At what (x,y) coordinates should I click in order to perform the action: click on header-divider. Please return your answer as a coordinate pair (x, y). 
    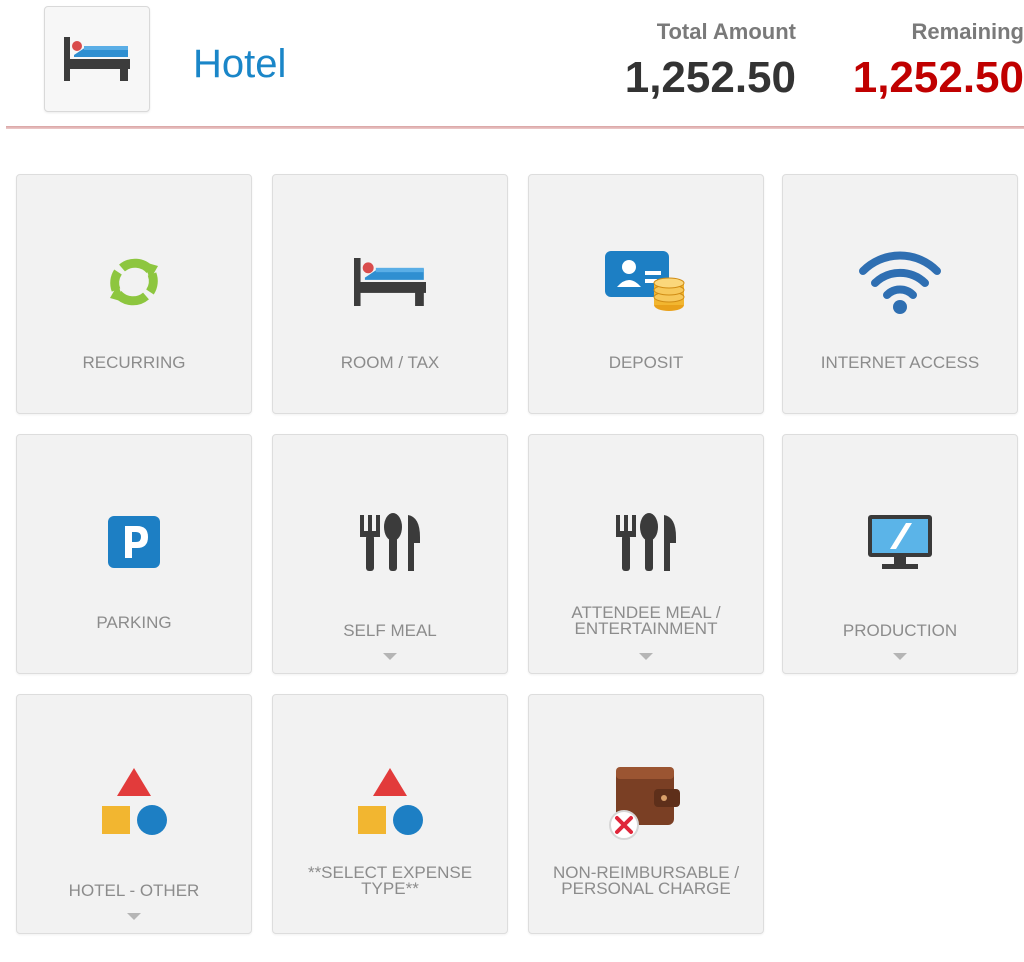
    Looking at the image, I should click on (515, 127).